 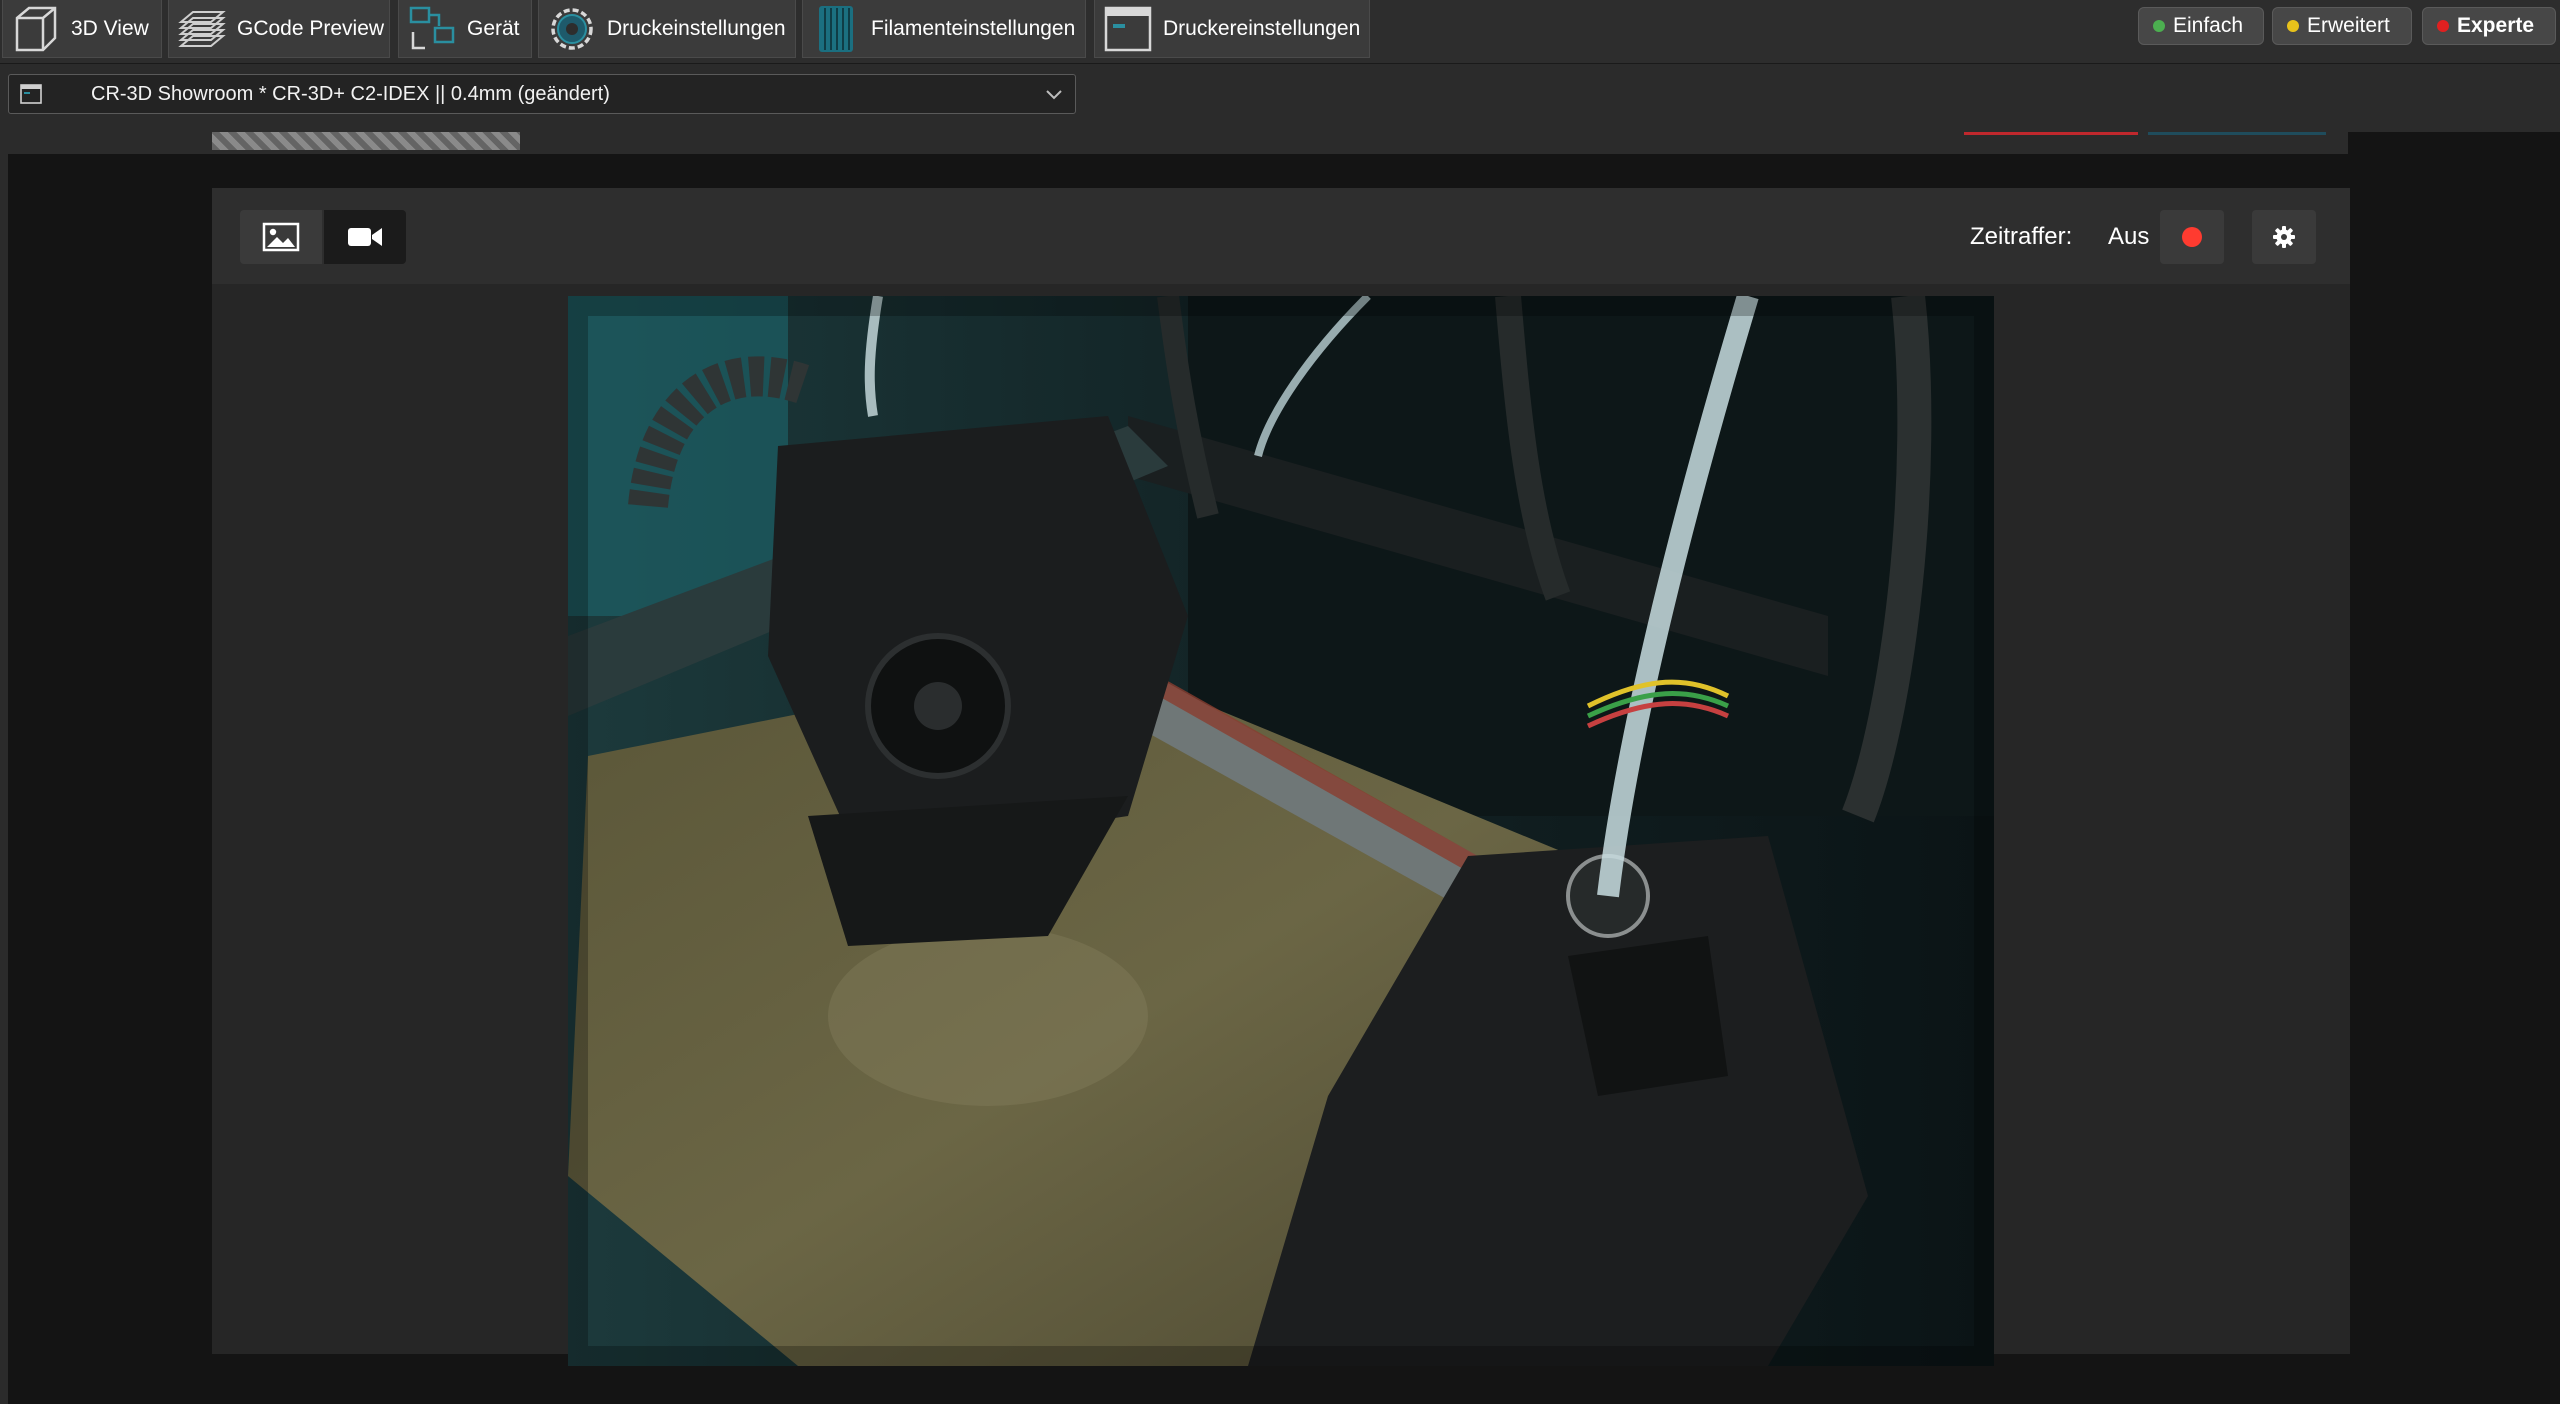 I want to click on tab-druckereinstellungen-label: Druckereinstellungen, so click(x=1262, y=28).